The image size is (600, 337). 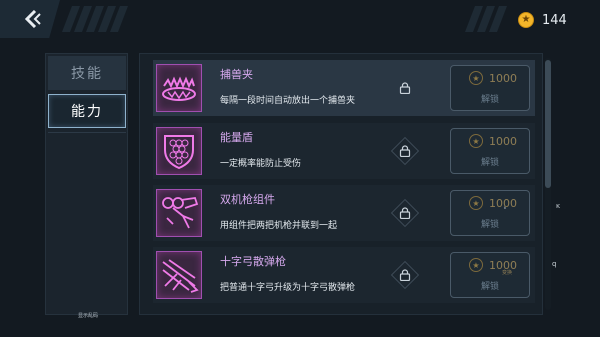 What do you see at coordinates (490, 213) in the screenshot?
I see `unlock-button: ★ 1000 解锁 ᵏ` at bounding box center [490, 213].